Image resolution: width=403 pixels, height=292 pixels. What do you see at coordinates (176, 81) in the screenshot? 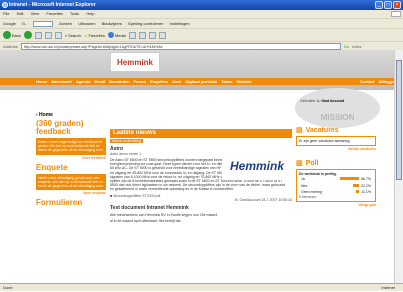
I see `nav-zoek: Zoek` at bounding box center [176, 81].